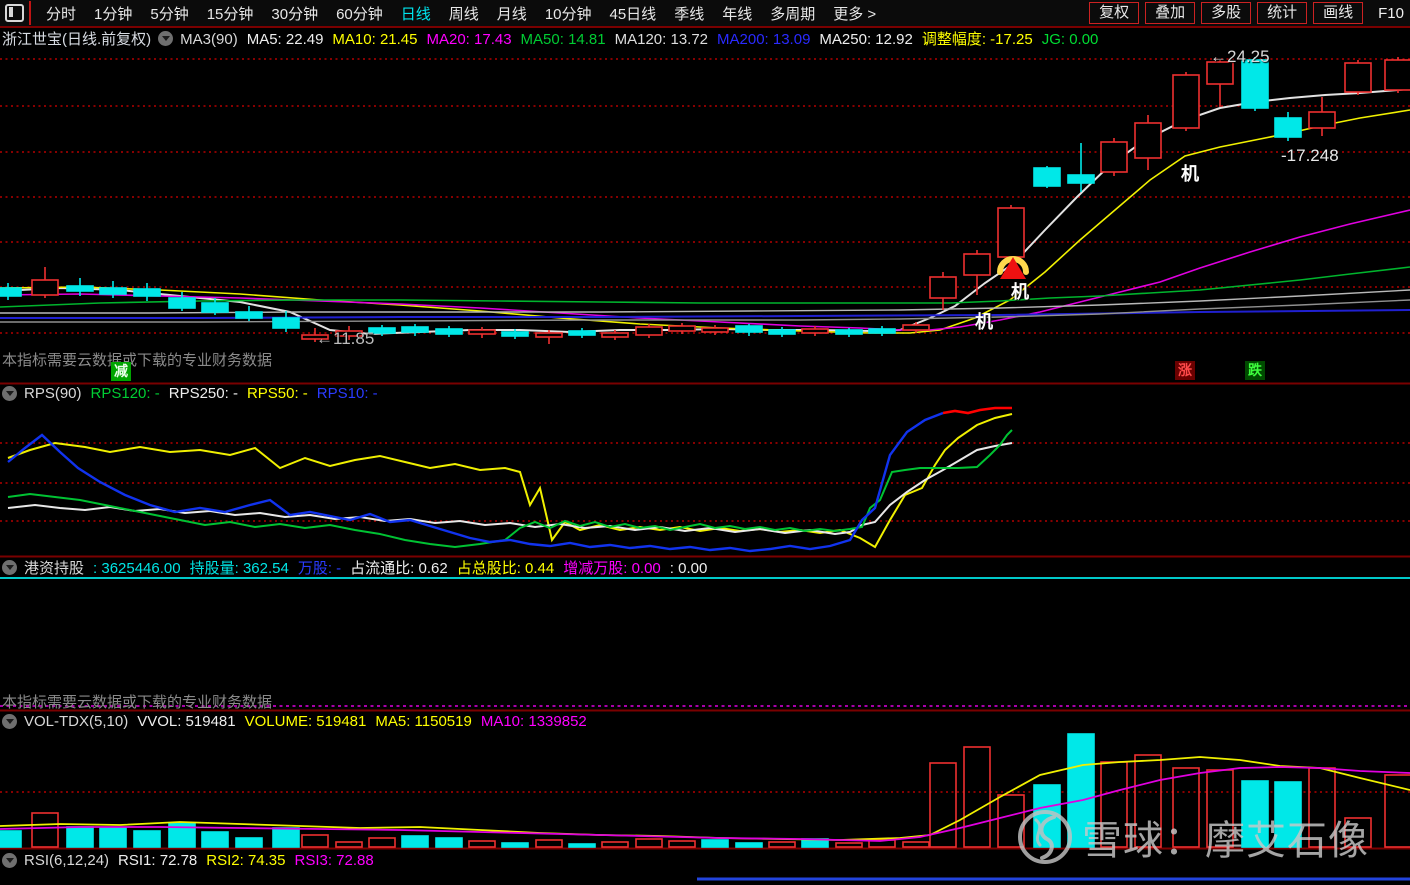 The image size is (1410, 885). Describe the element at coordinates (1170, 13) in the screenshot. I see `button-叠加: 叠加` at that location.